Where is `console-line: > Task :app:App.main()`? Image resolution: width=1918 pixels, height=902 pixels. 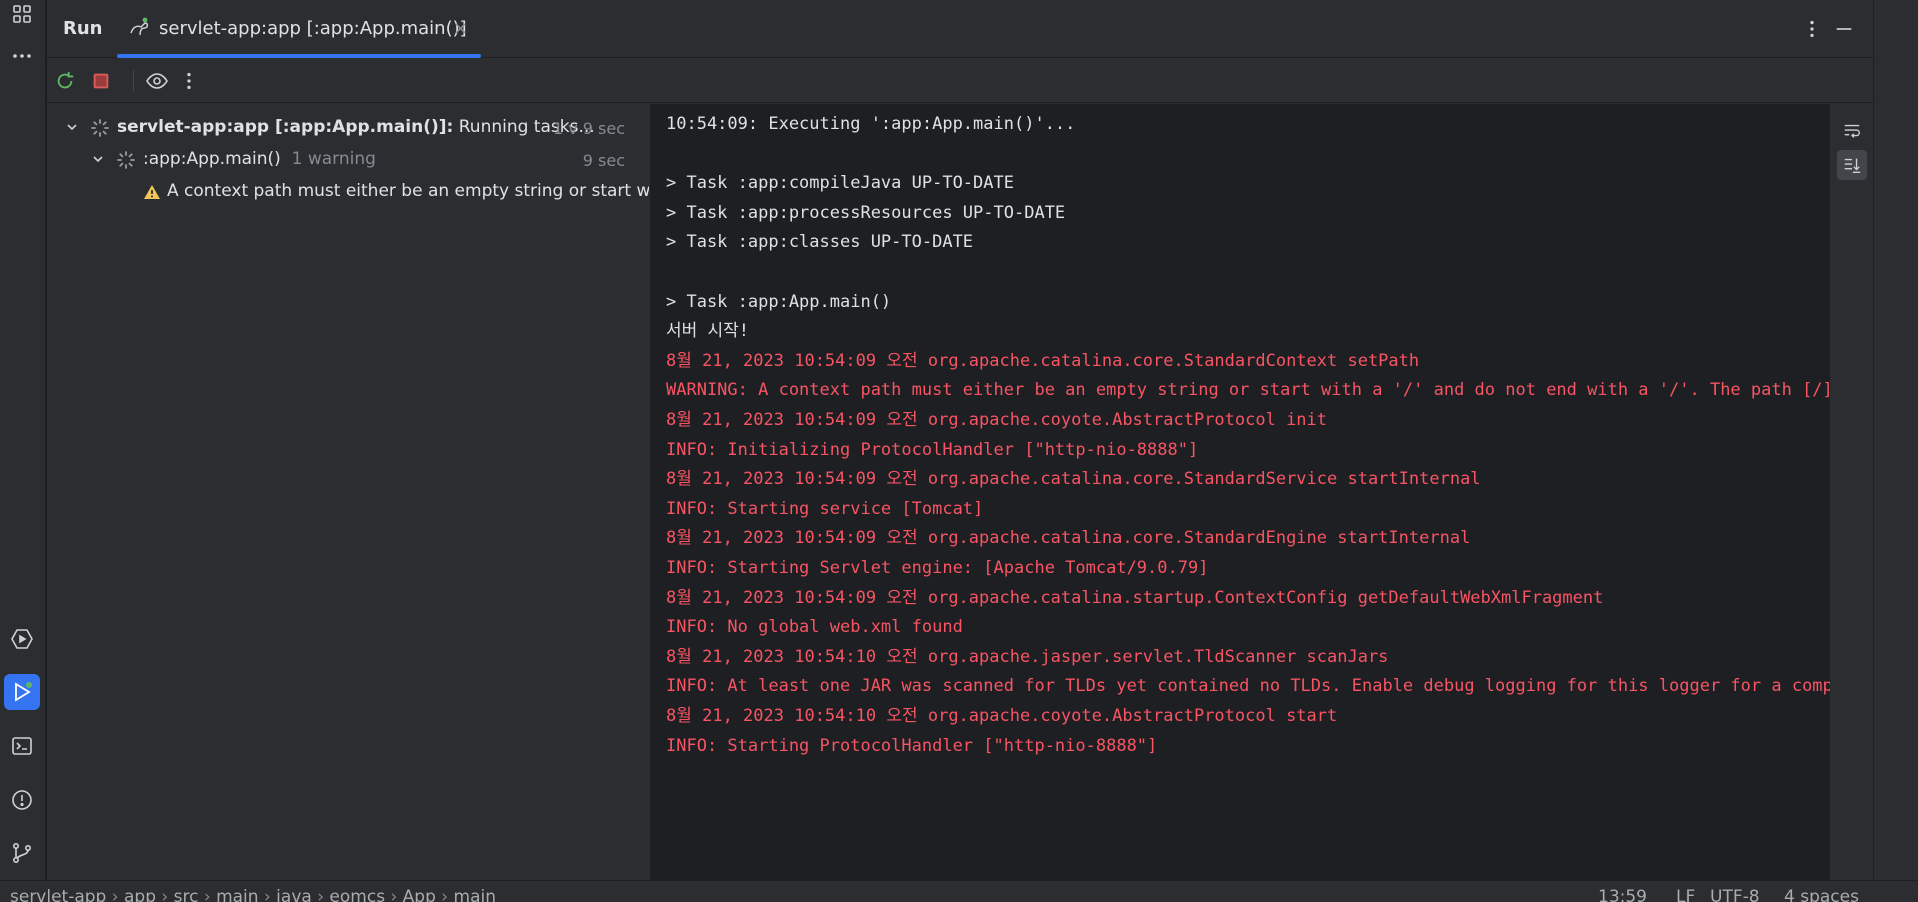 console-line: > Task :app:App.main() is located at coordinates (779, 301).